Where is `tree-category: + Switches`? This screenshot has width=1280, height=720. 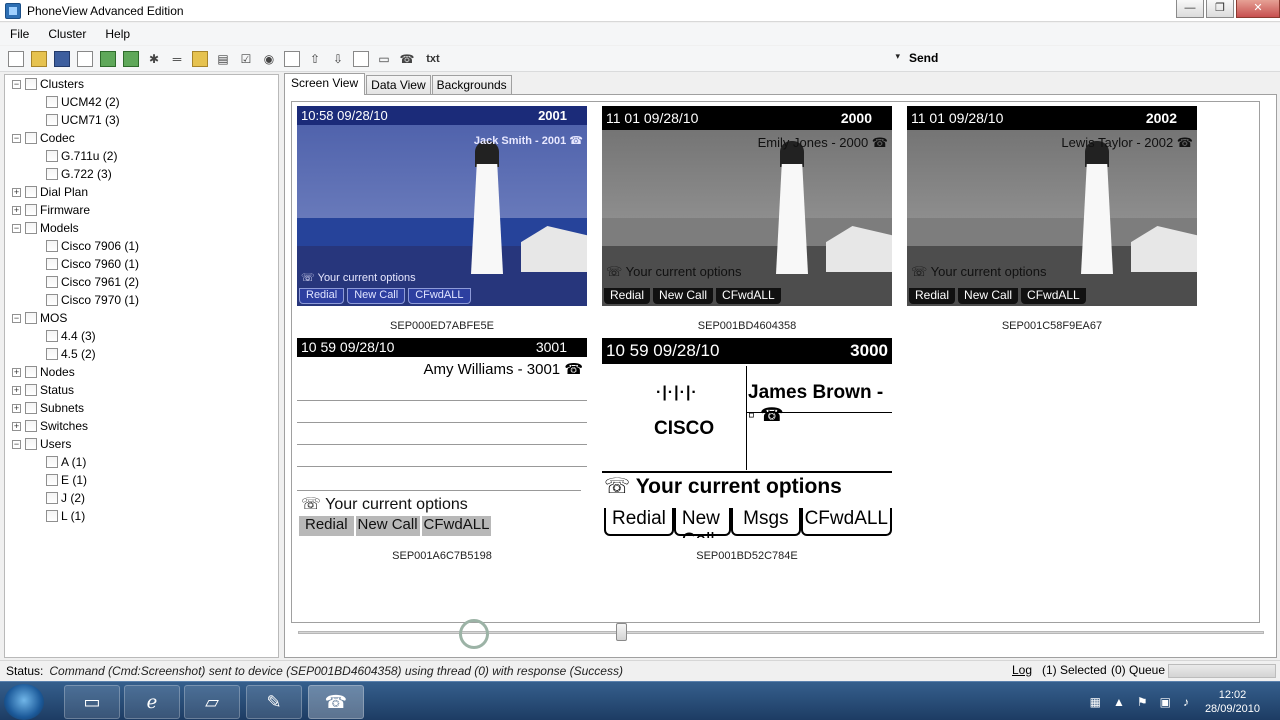 tree-category: + Switches is located at coordinates (50, 426).